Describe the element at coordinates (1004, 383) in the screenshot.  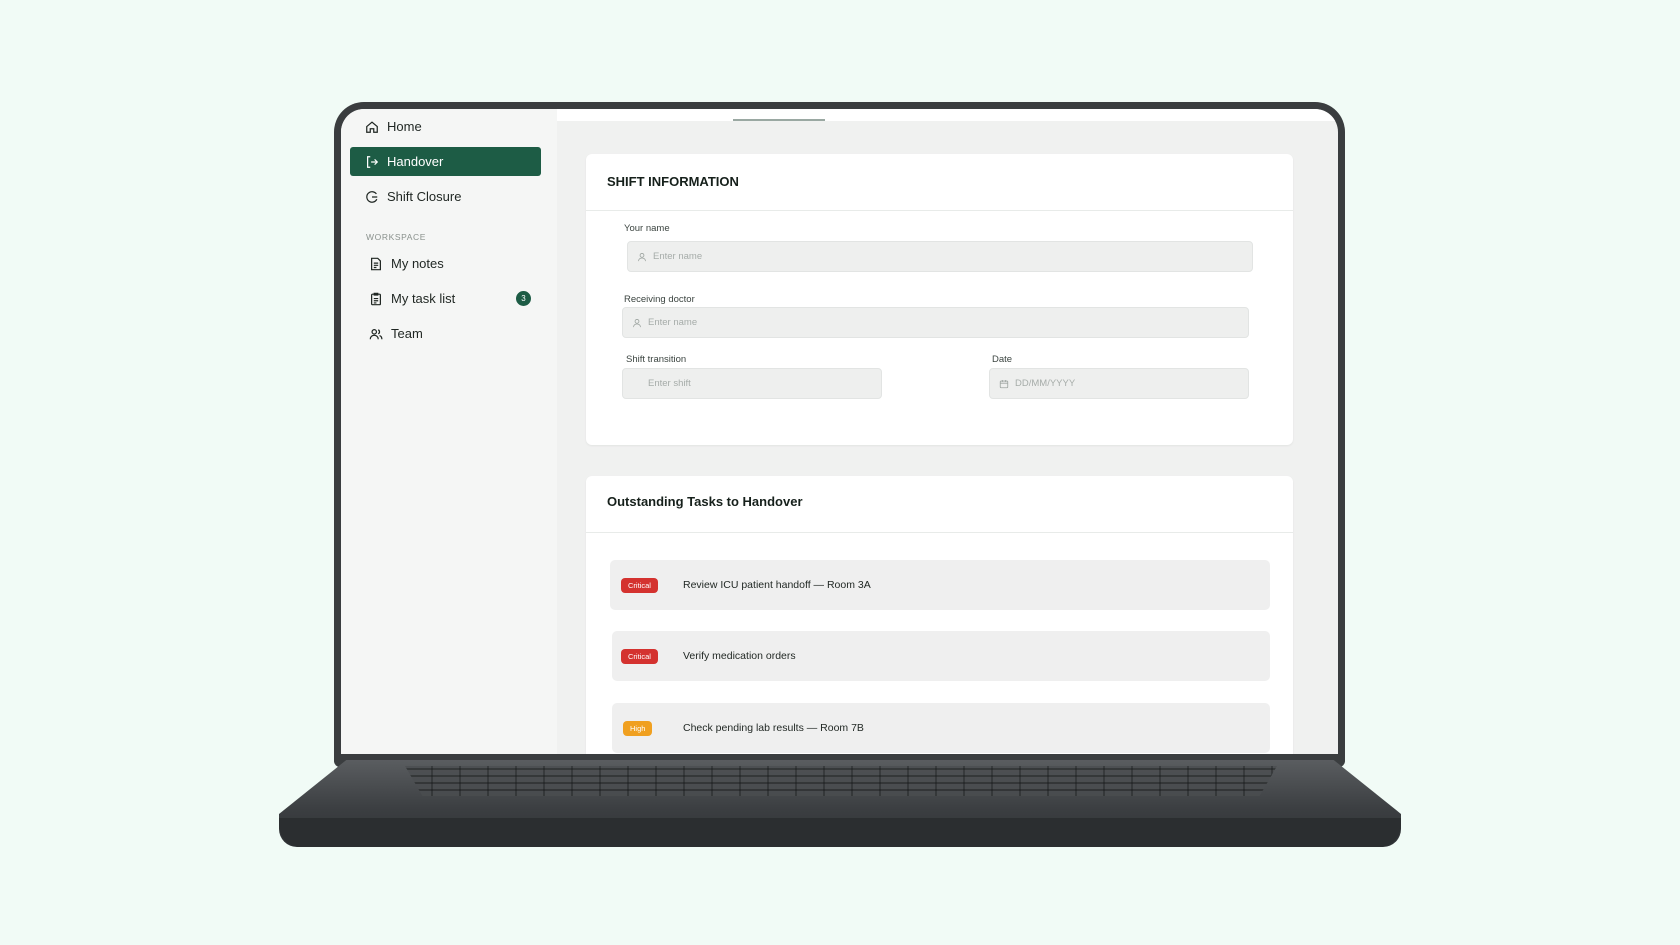
I see `calendar-icon` at that location.